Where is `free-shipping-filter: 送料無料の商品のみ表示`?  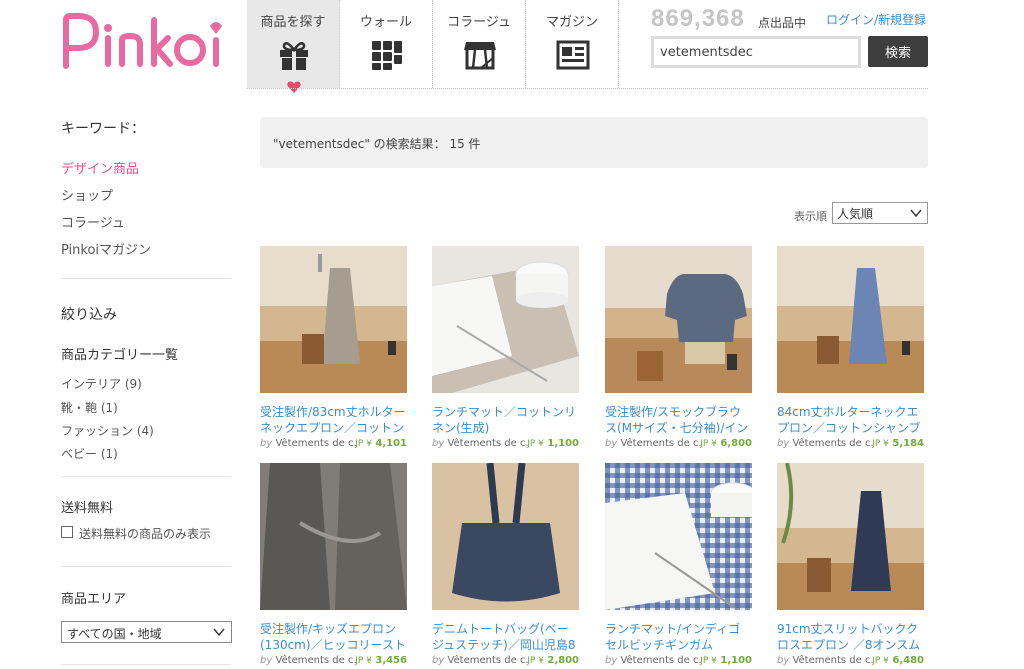 free-shipping-filter: 送料無料の商品のみ表示 is located at coordinates (146, 533).